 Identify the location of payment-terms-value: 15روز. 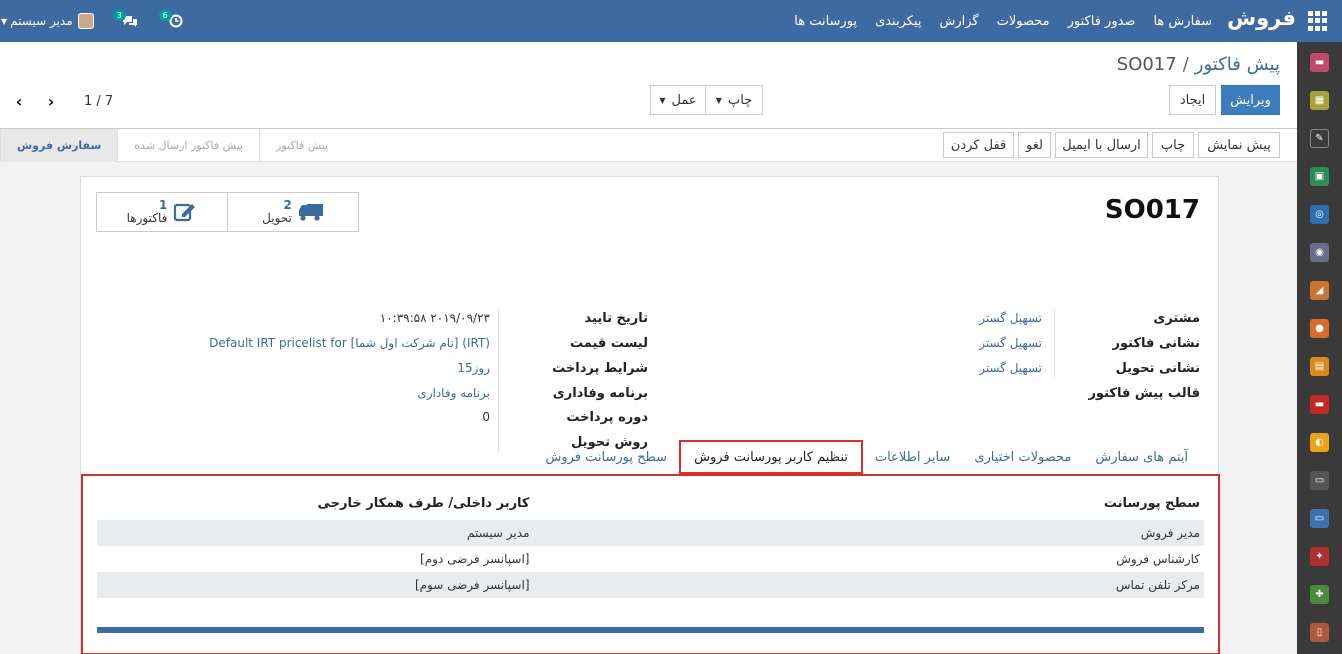
(473, 368).